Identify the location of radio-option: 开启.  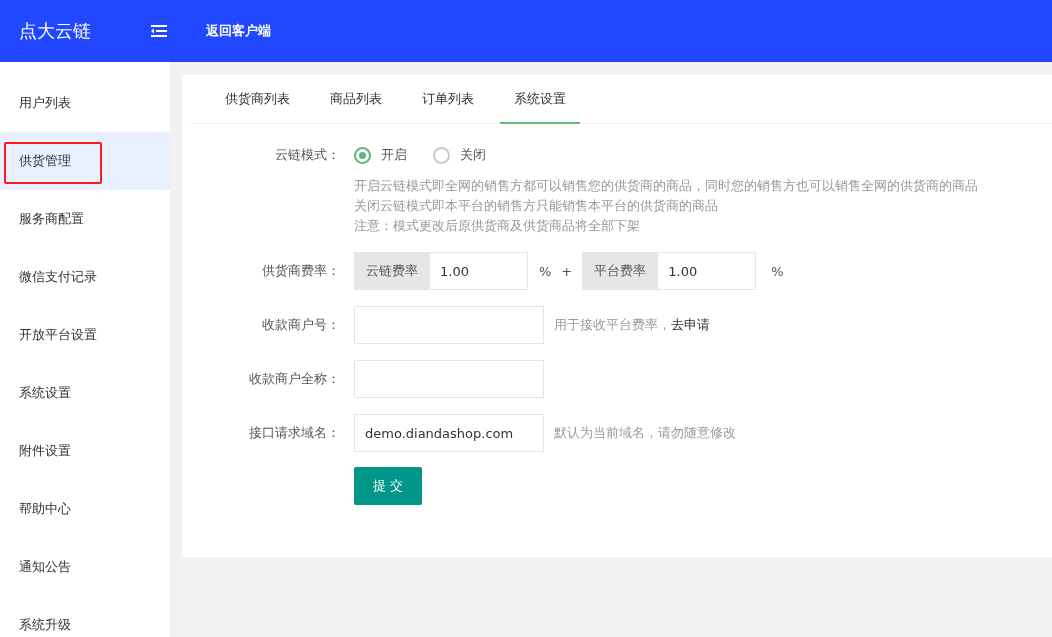
(380, 155).